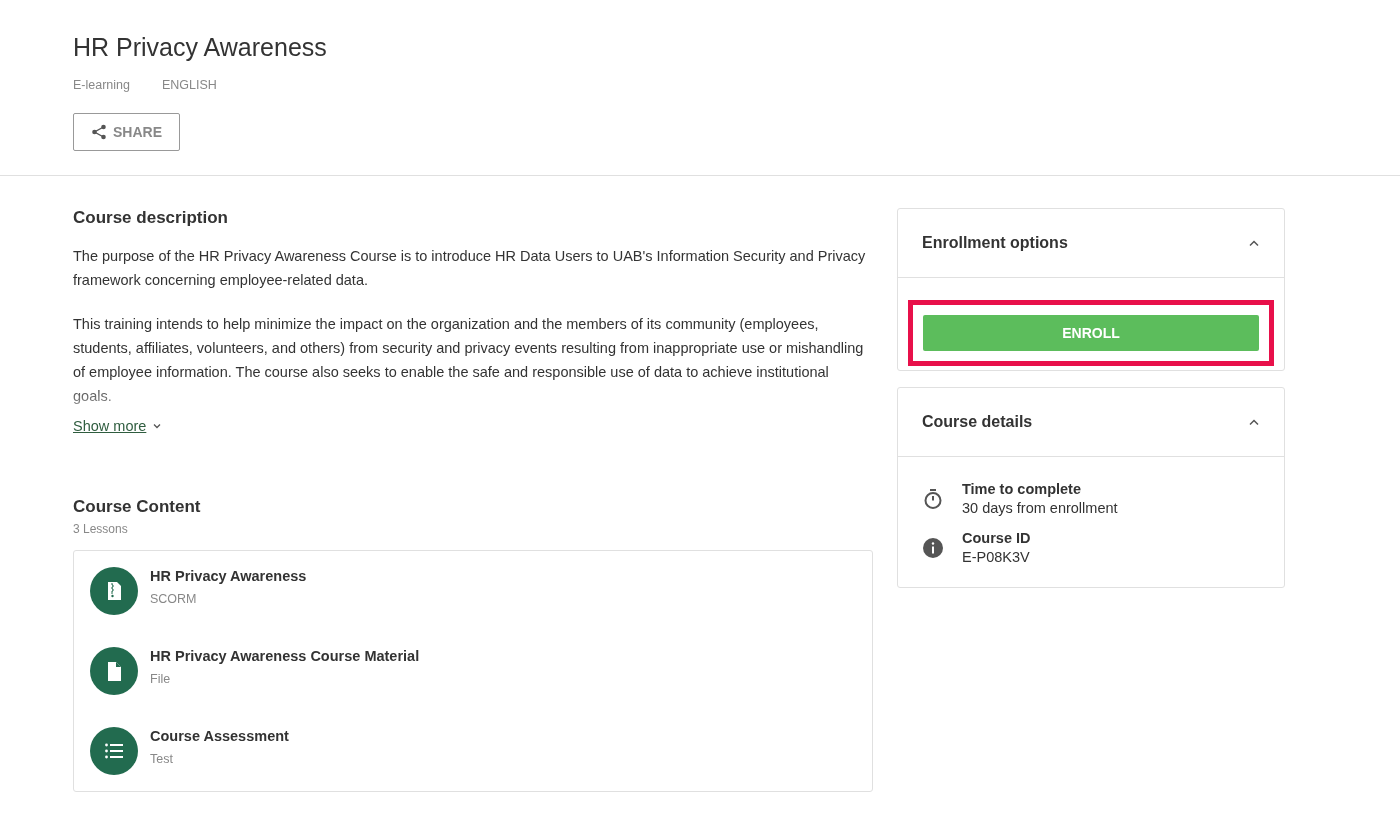  Describe the element at coordinates (114, 591) in the screenshot. I see `zip-file-icon` at that location.